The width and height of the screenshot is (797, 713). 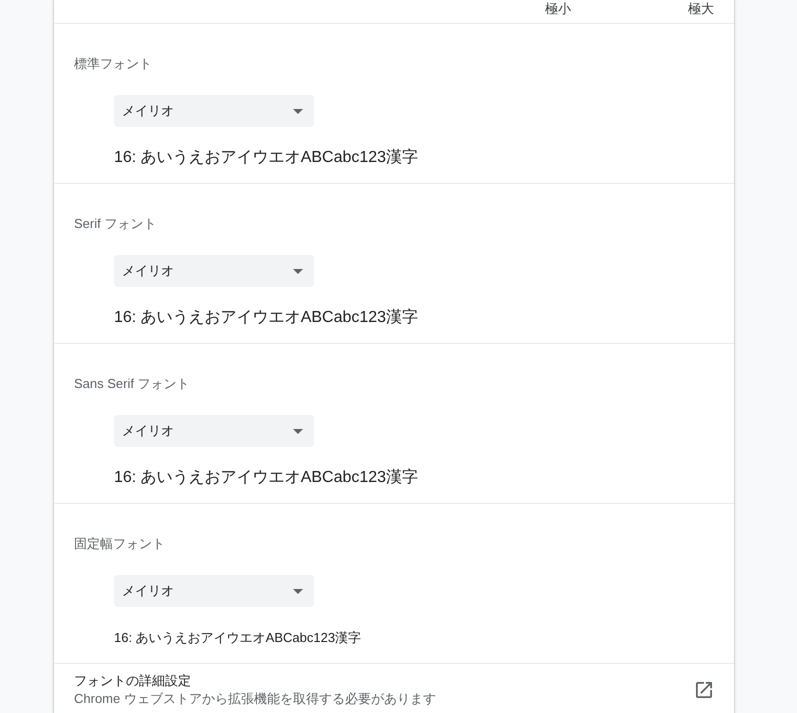 I want to click on font-setting-label: Sans Serif フォント, so click(x=132, y=384).